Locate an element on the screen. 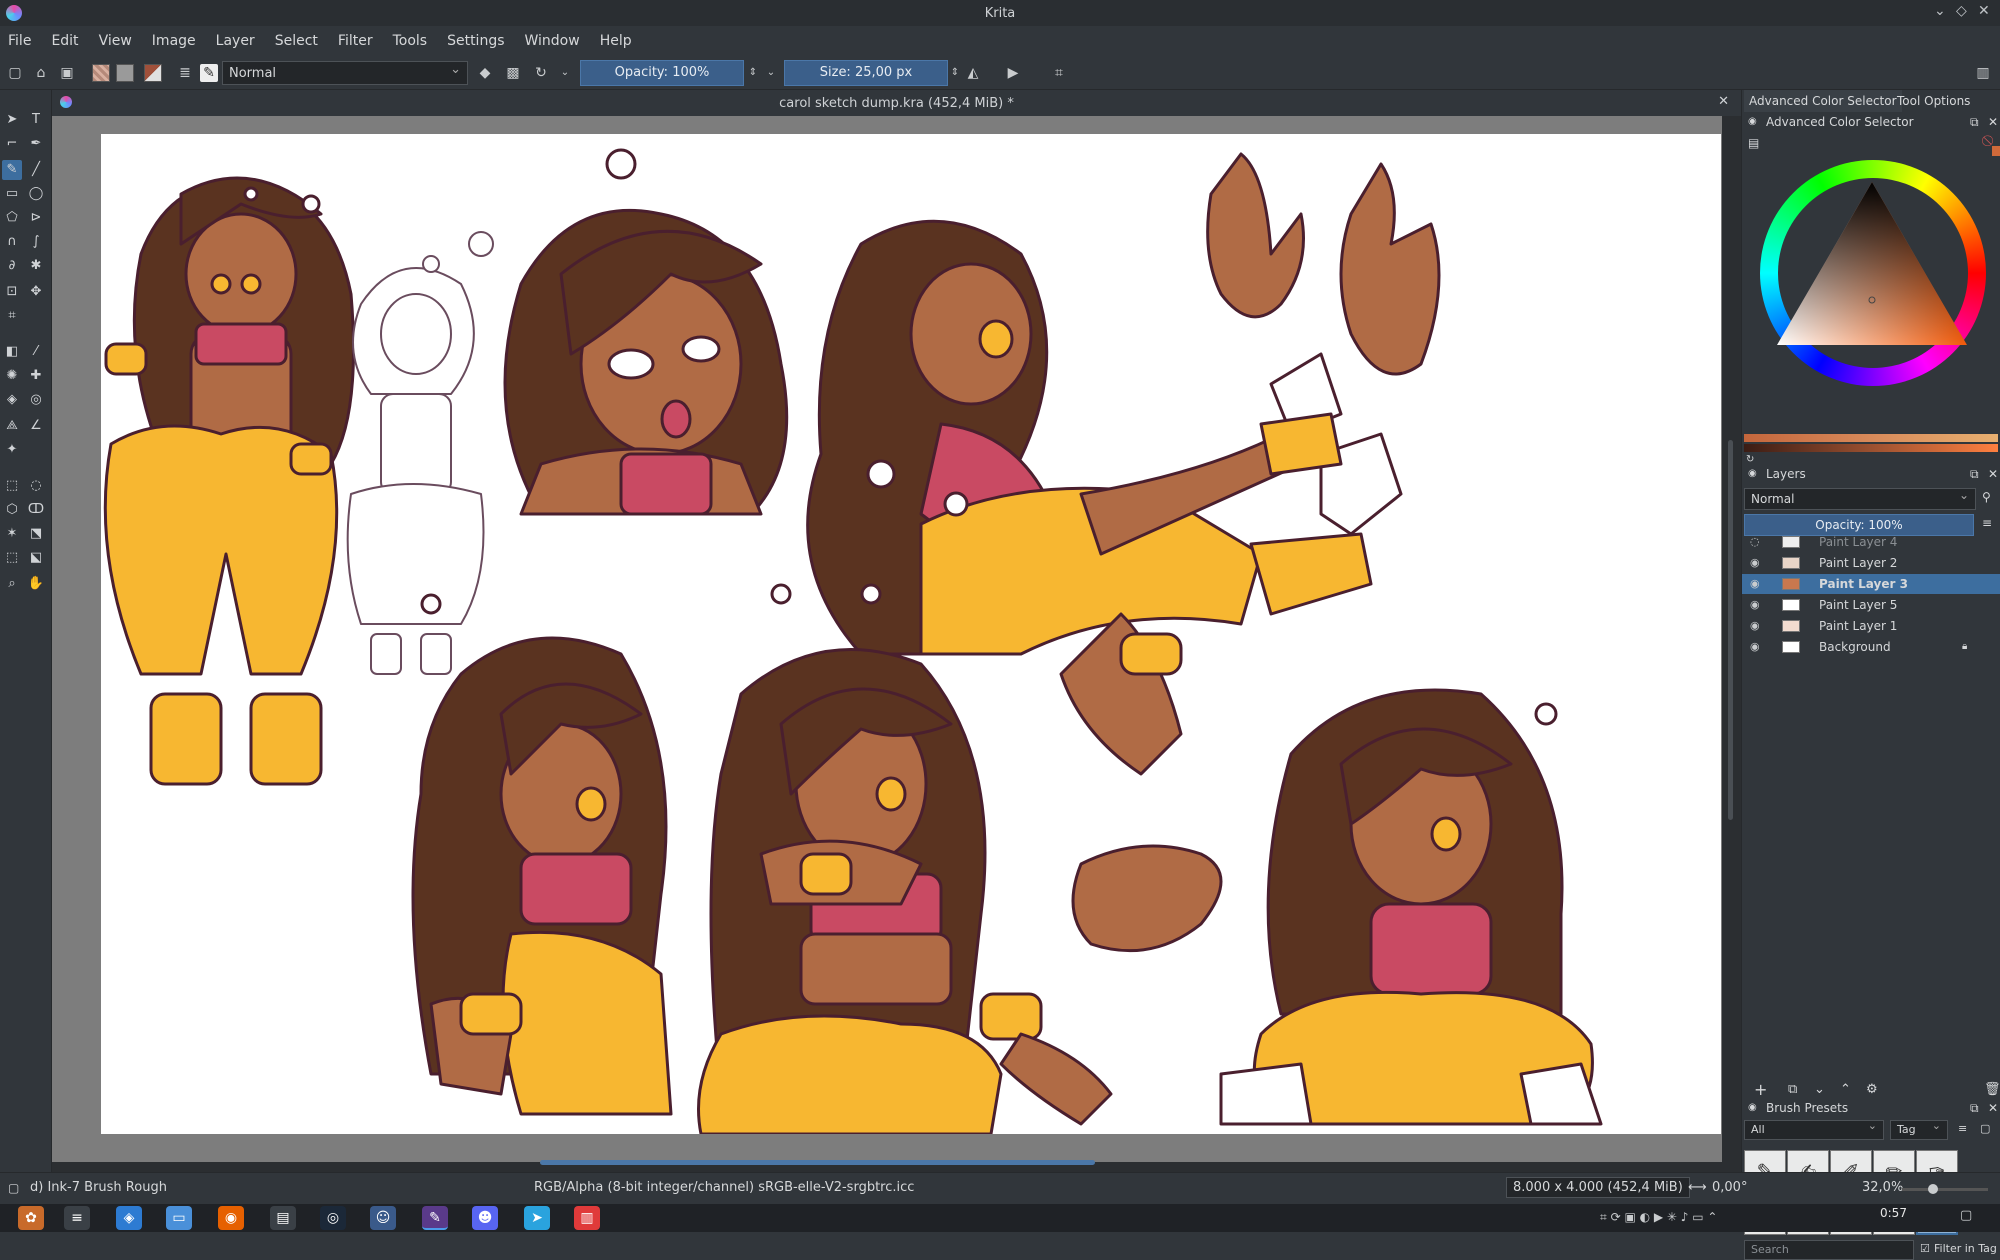 This screenshot has height=1260, width=2000. multibrush-icon: ✱ is located at coordinates (36, 266).